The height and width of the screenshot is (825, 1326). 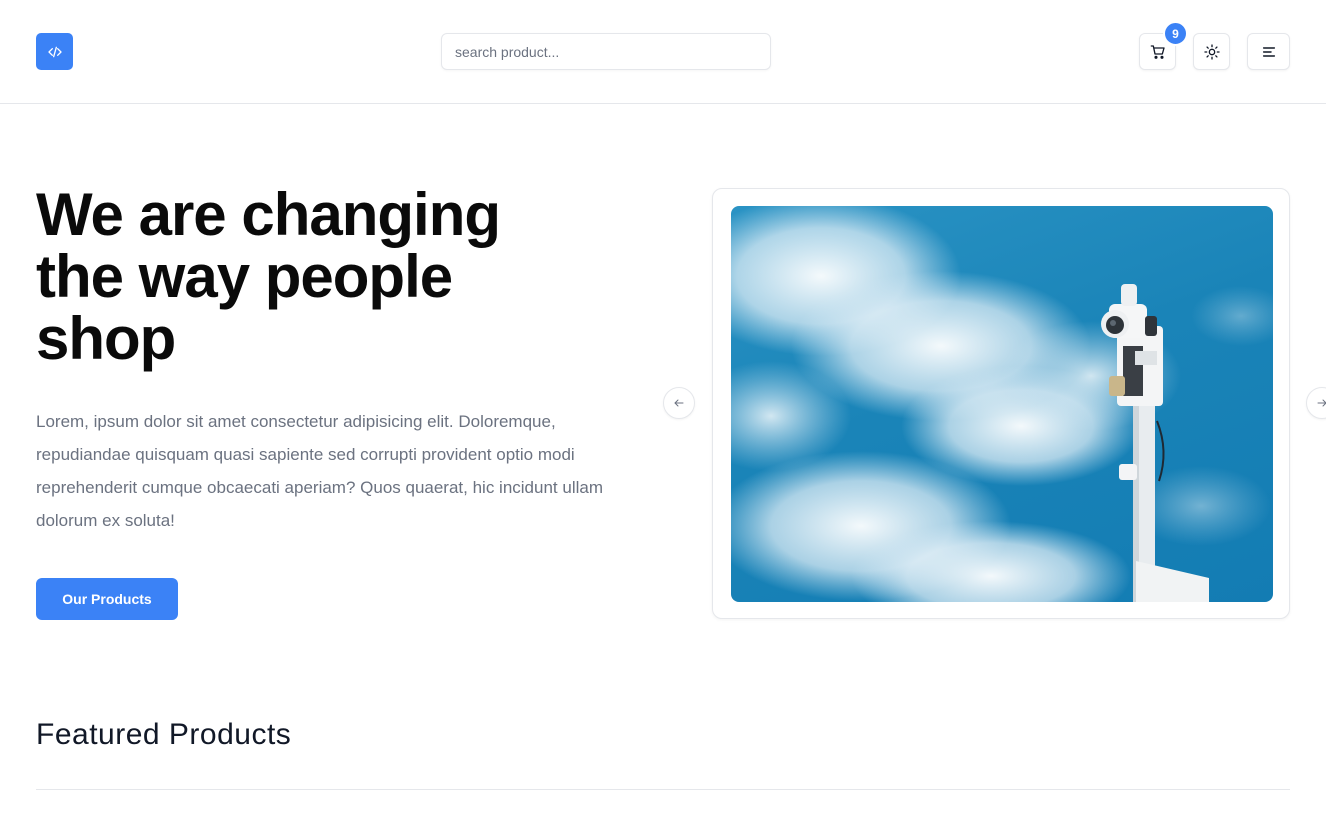 What do you see at coordinates (1316, 403) in the screenshot?
I see `carousel-next-button` at bounding box center [1316, 403].